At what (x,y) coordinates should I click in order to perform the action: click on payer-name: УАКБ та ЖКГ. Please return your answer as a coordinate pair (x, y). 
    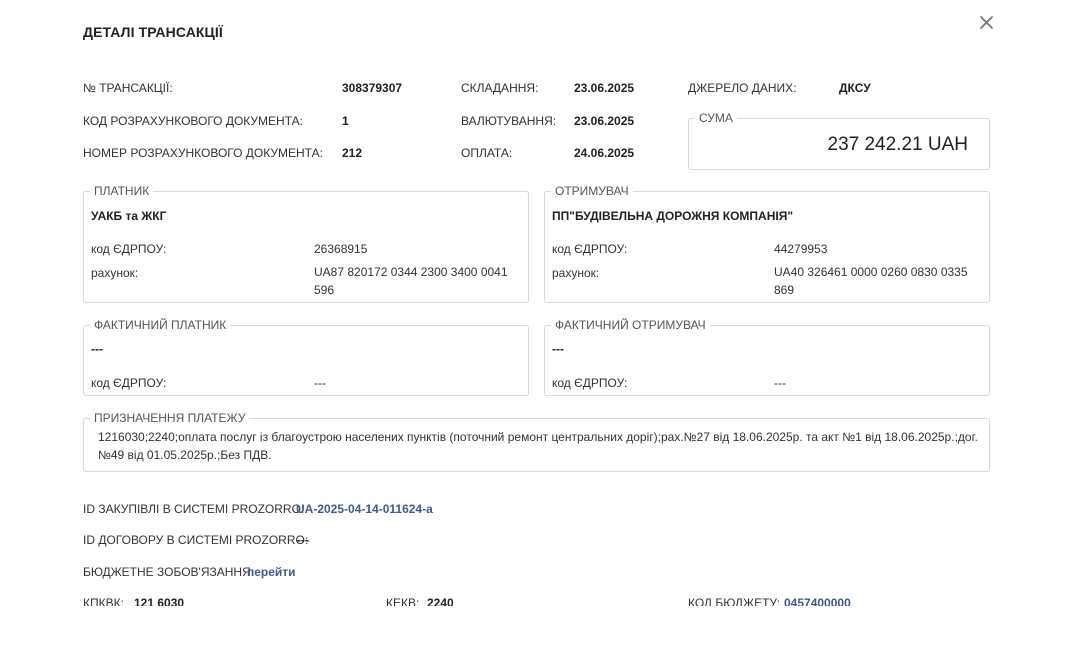
    Looking at the image, I should click on (129, 216).